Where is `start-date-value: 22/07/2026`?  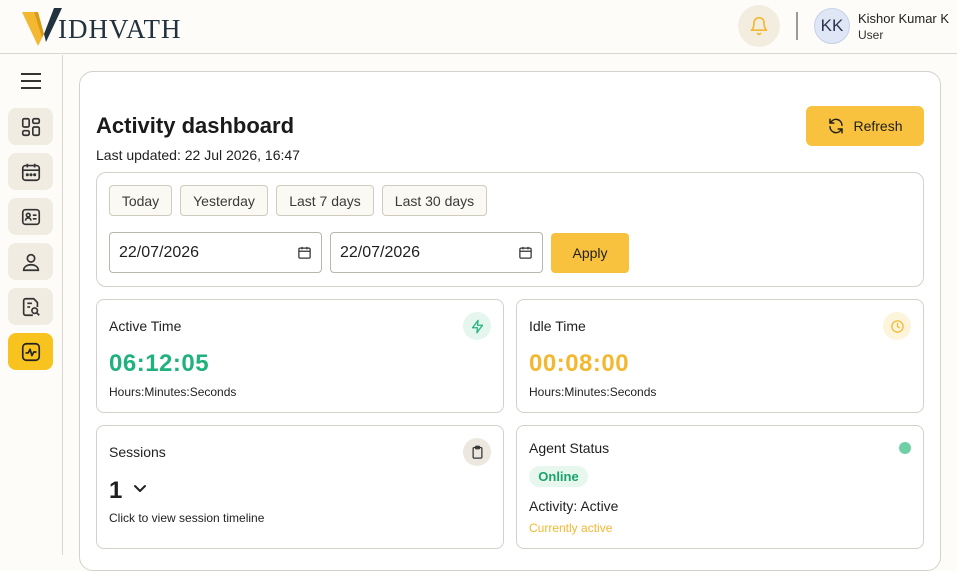
start-date-value: 22/07/2026 is located at coordinates (159, 252).